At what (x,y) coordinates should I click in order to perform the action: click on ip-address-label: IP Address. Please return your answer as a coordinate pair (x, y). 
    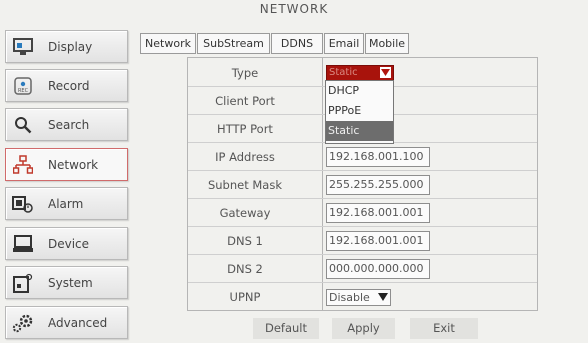
    Looking at the image, I should click on (245, 157).